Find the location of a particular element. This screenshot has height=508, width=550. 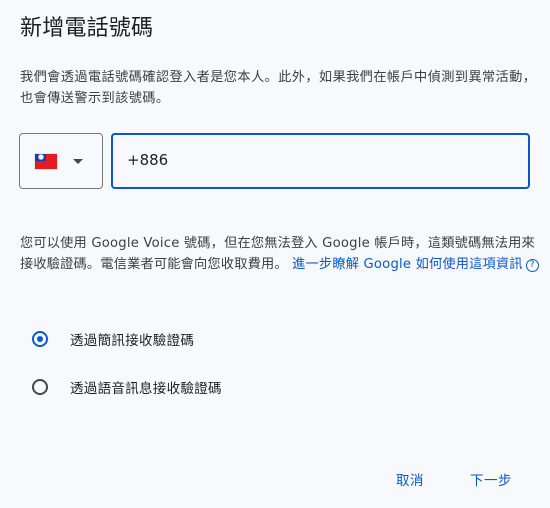

taiwan-flag-icon is located at coordinates (46, 161).